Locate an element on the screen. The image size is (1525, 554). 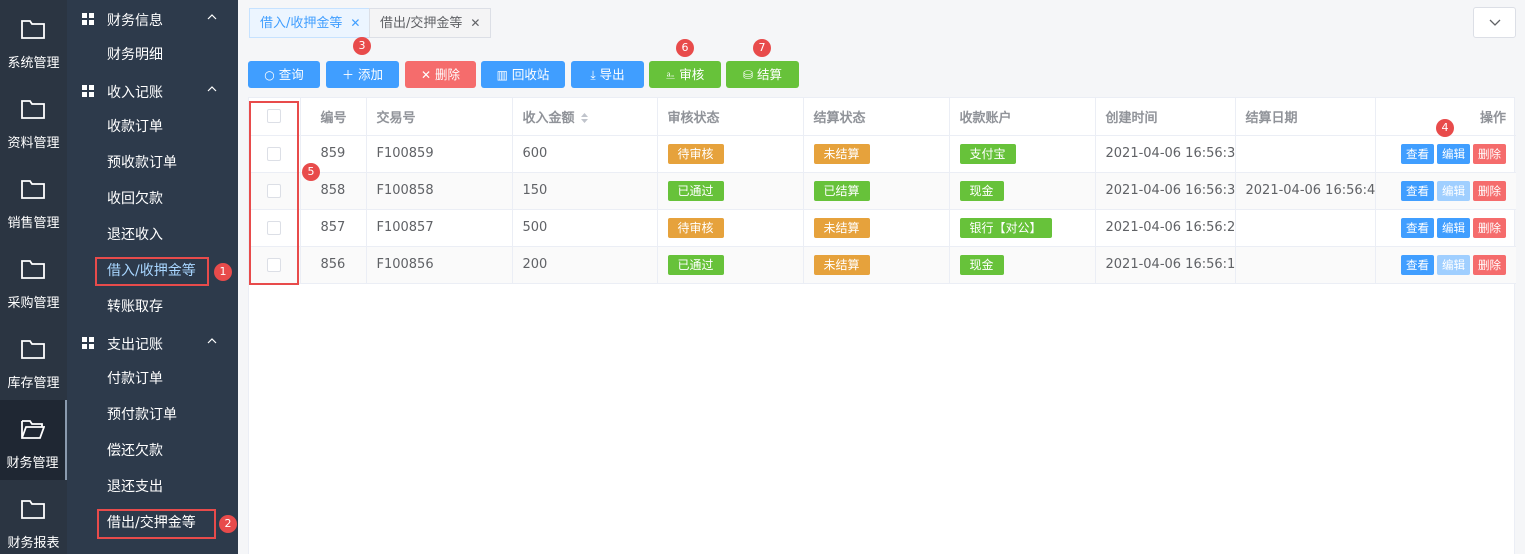
column-header: 创建时间 is located at coordinates (1165, 117).